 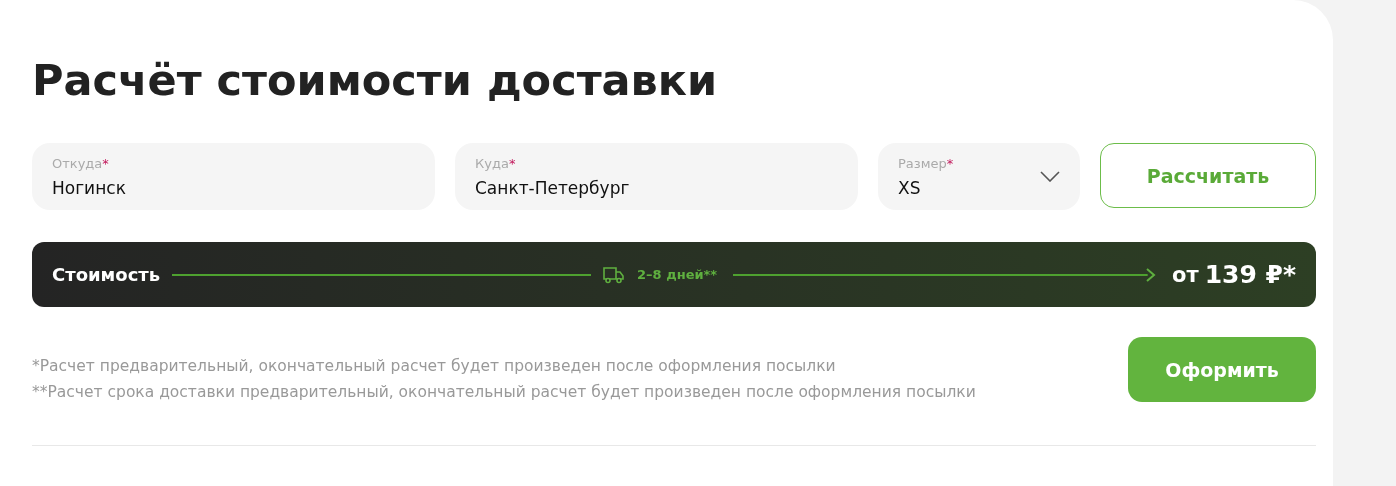 What do you see at coordinates (552, 187) in the screenshot?
I see `field-value: Санкт-Петербург` at bounding box center [552, 187].